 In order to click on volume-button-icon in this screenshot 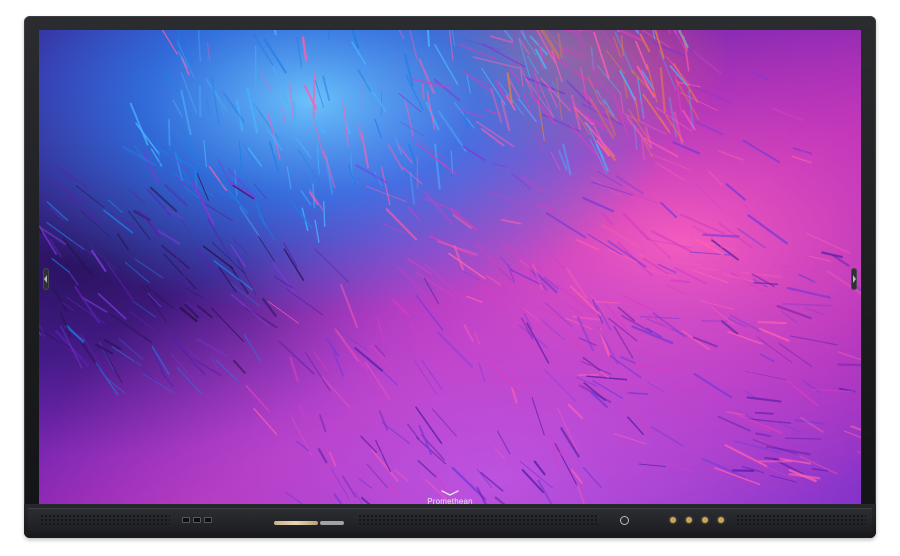, I will do `click(705, 520)`.